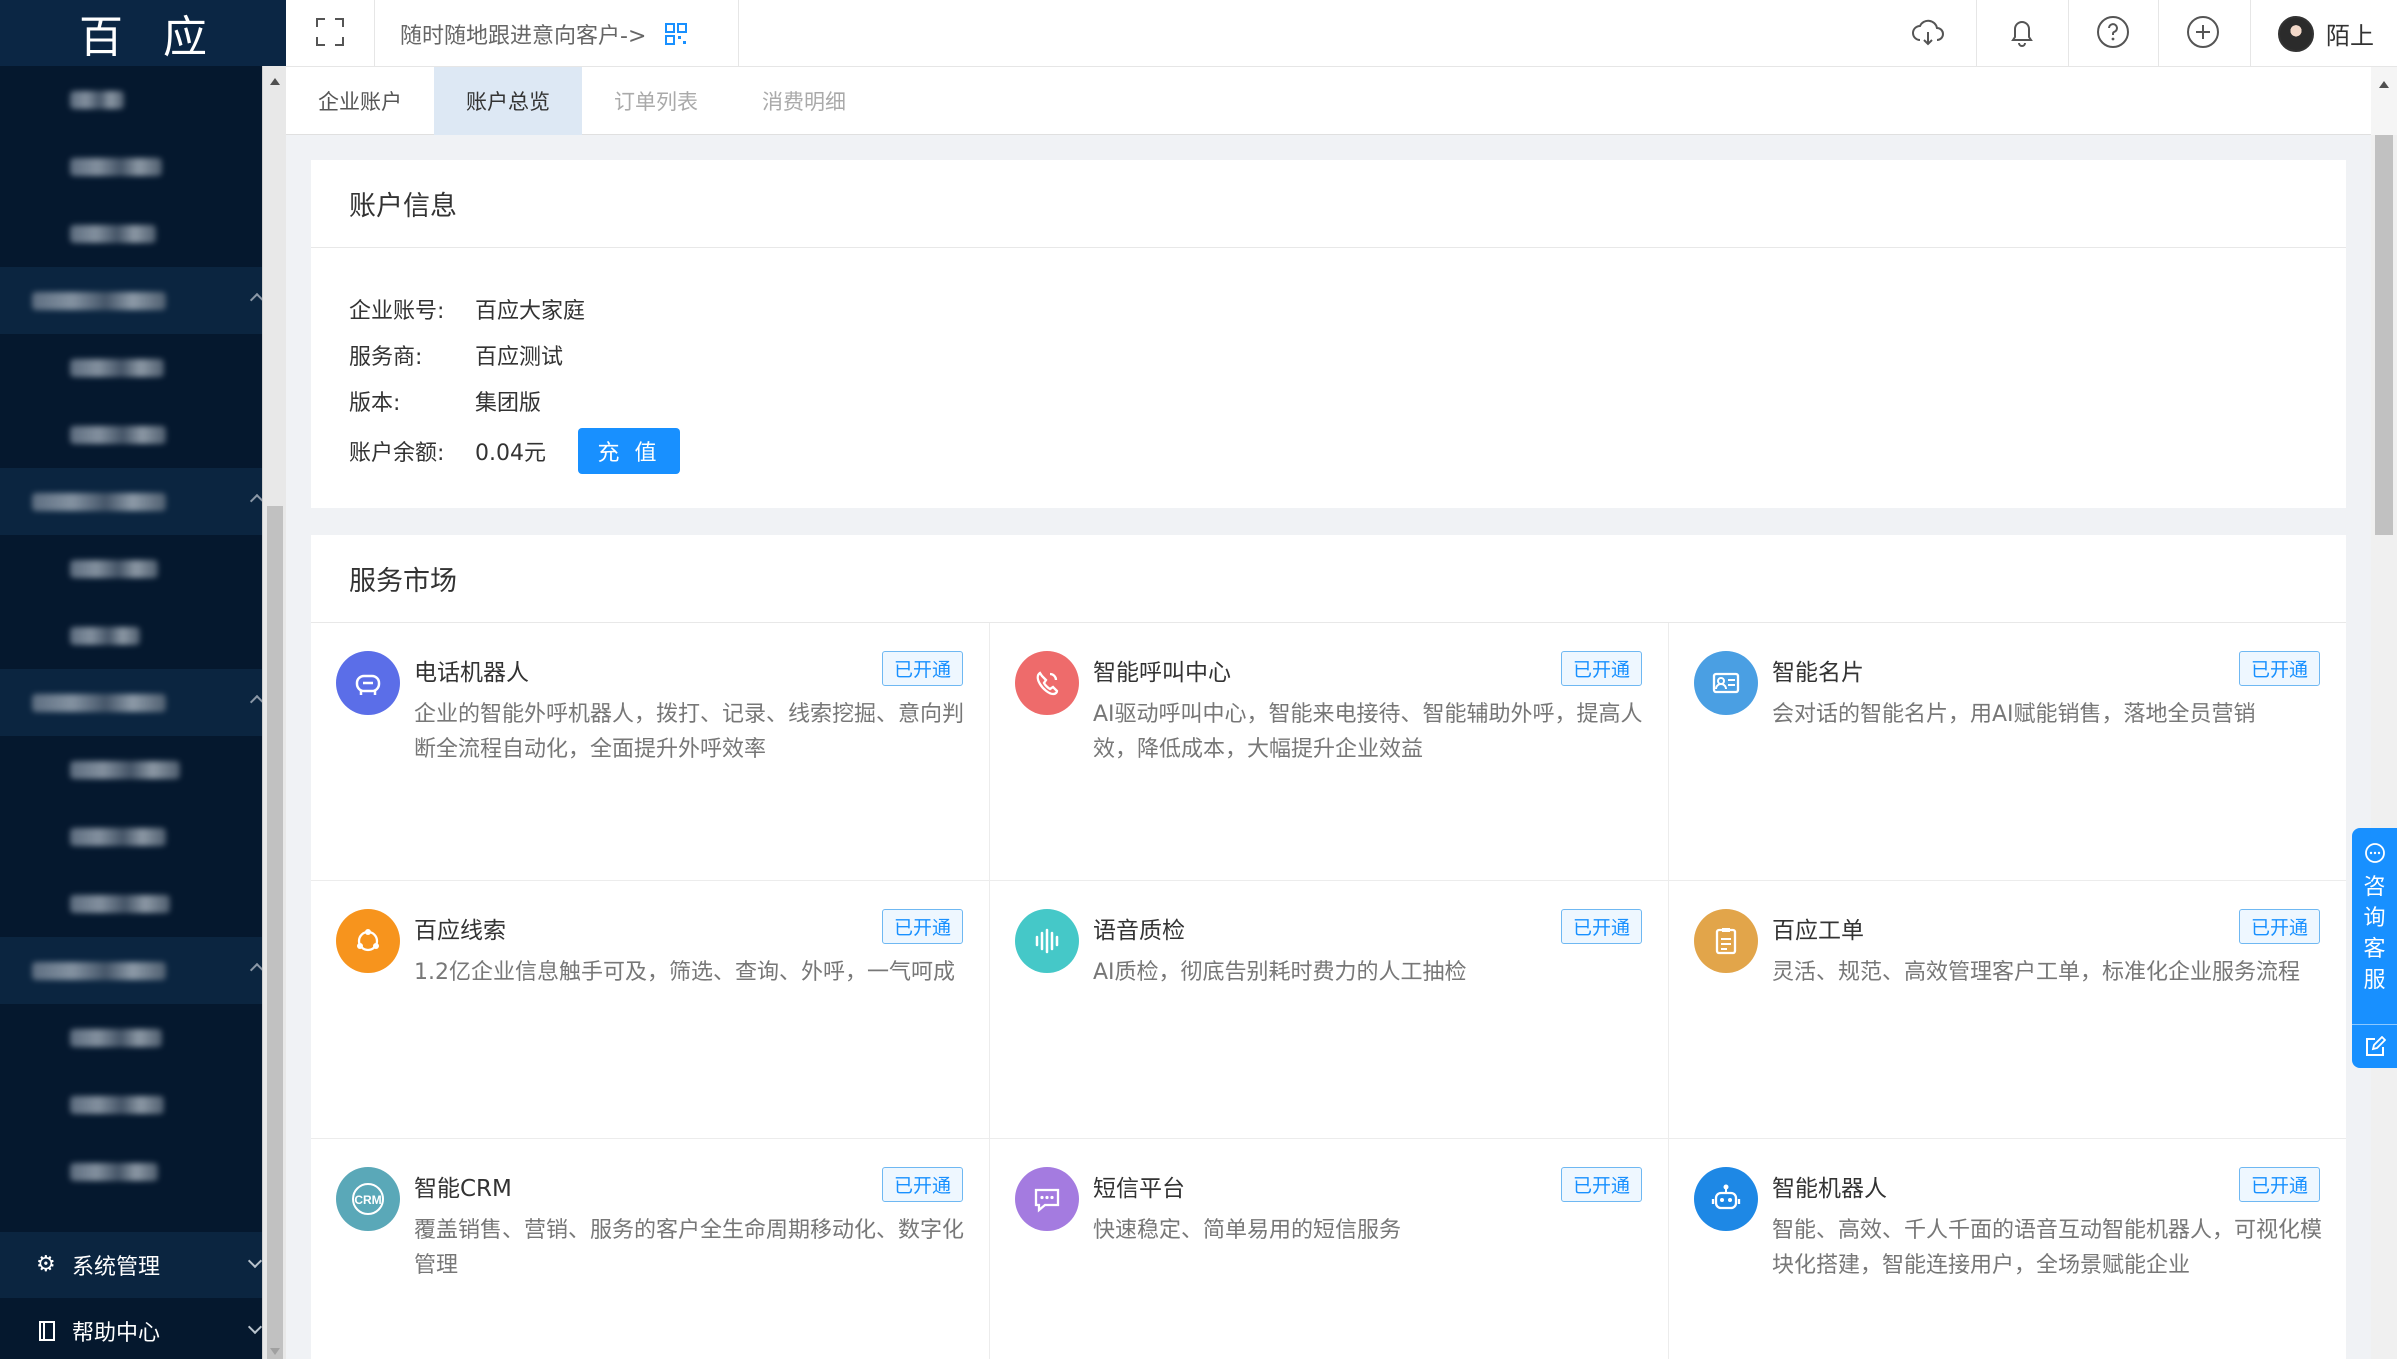 Image resolution: width=2397 pixels, height=1359 pixels. I want to click on tab-enterprise-account: 企业账户, so click(360, 101).